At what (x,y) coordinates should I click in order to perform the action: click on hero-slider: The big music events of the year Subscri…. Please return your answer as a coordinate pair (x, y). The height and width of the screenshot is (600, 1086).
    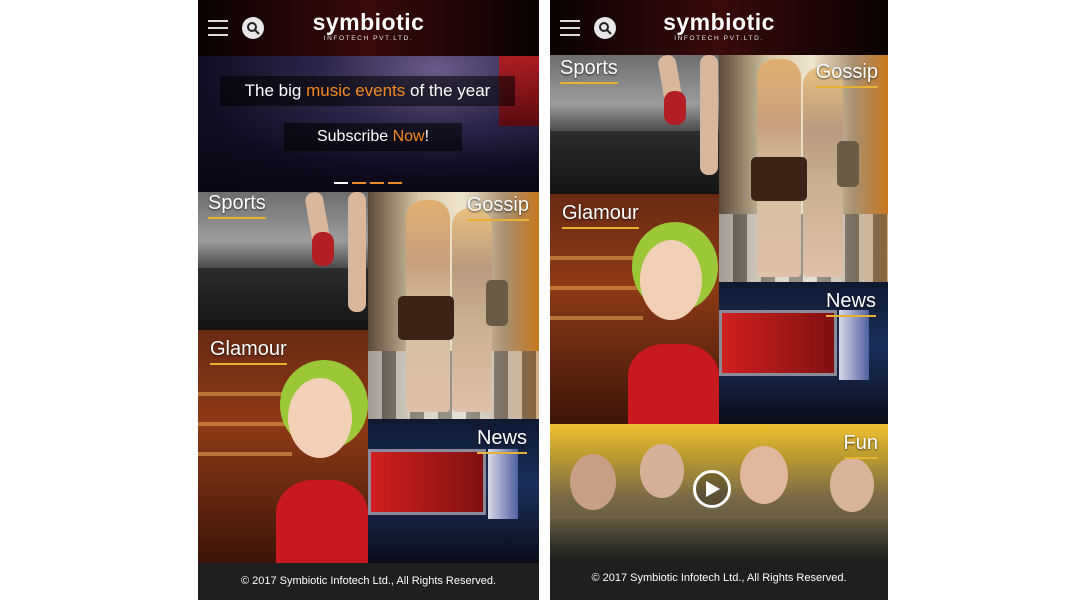
    Looking at the image, I should click on (368, 124).